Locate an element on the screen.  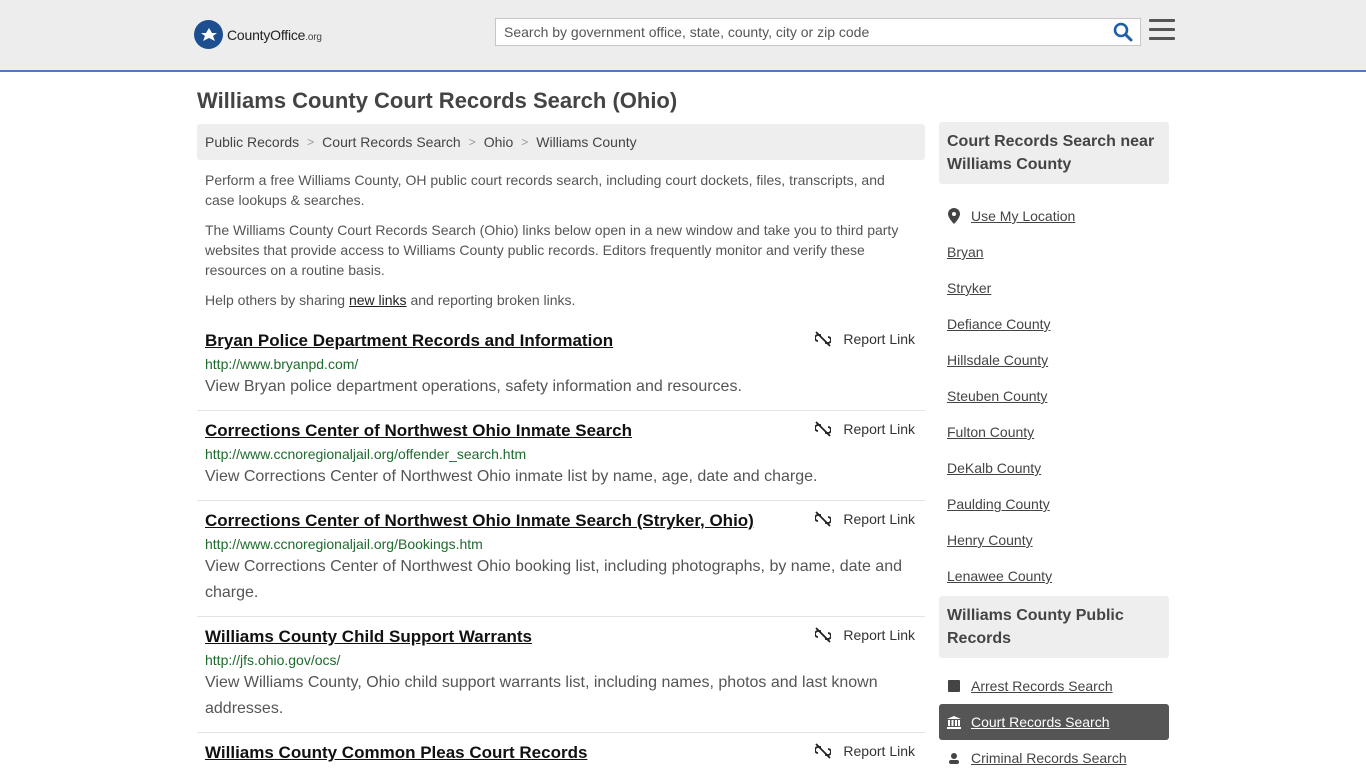
list-item: Defiance County is located at coordinates (1054, 324).